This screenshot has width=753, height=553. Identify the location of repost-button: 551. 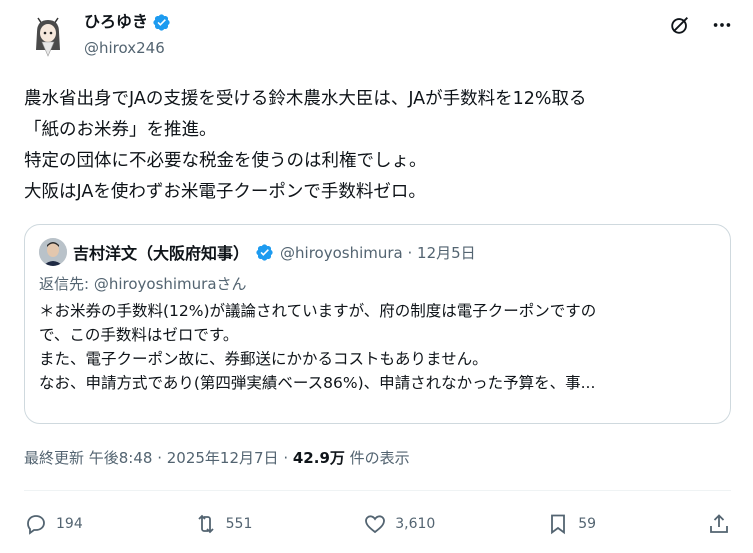
(223, 524).